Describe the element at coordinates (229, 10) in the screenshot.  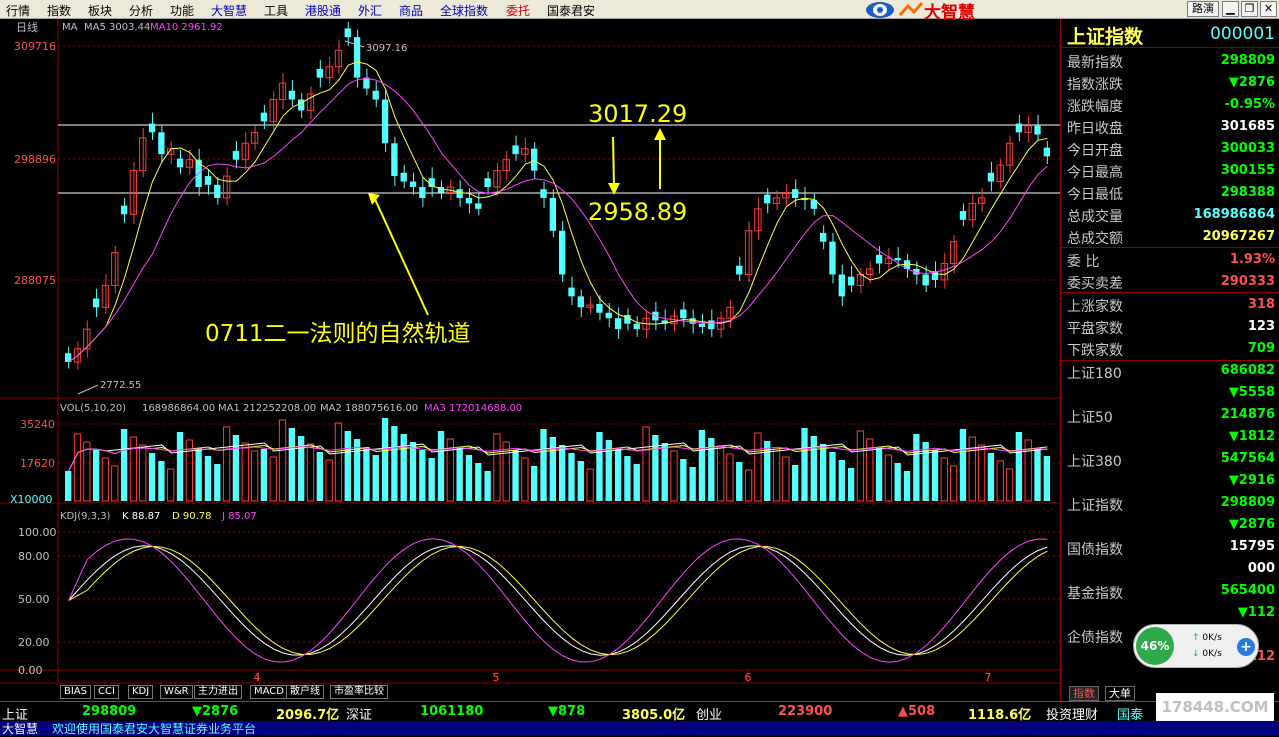
I see `menu-item-dzh: 大智慧` at that location.